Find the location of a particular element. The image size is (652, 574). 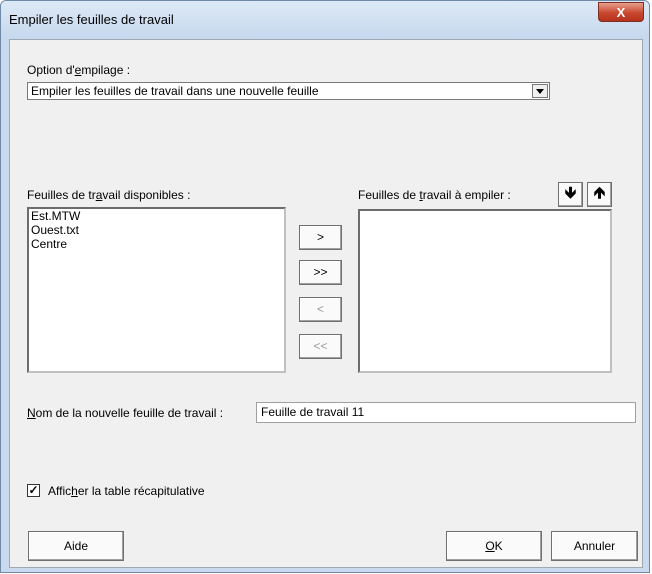

list-item: Ouest.txt is located at coordinates (156, 230).